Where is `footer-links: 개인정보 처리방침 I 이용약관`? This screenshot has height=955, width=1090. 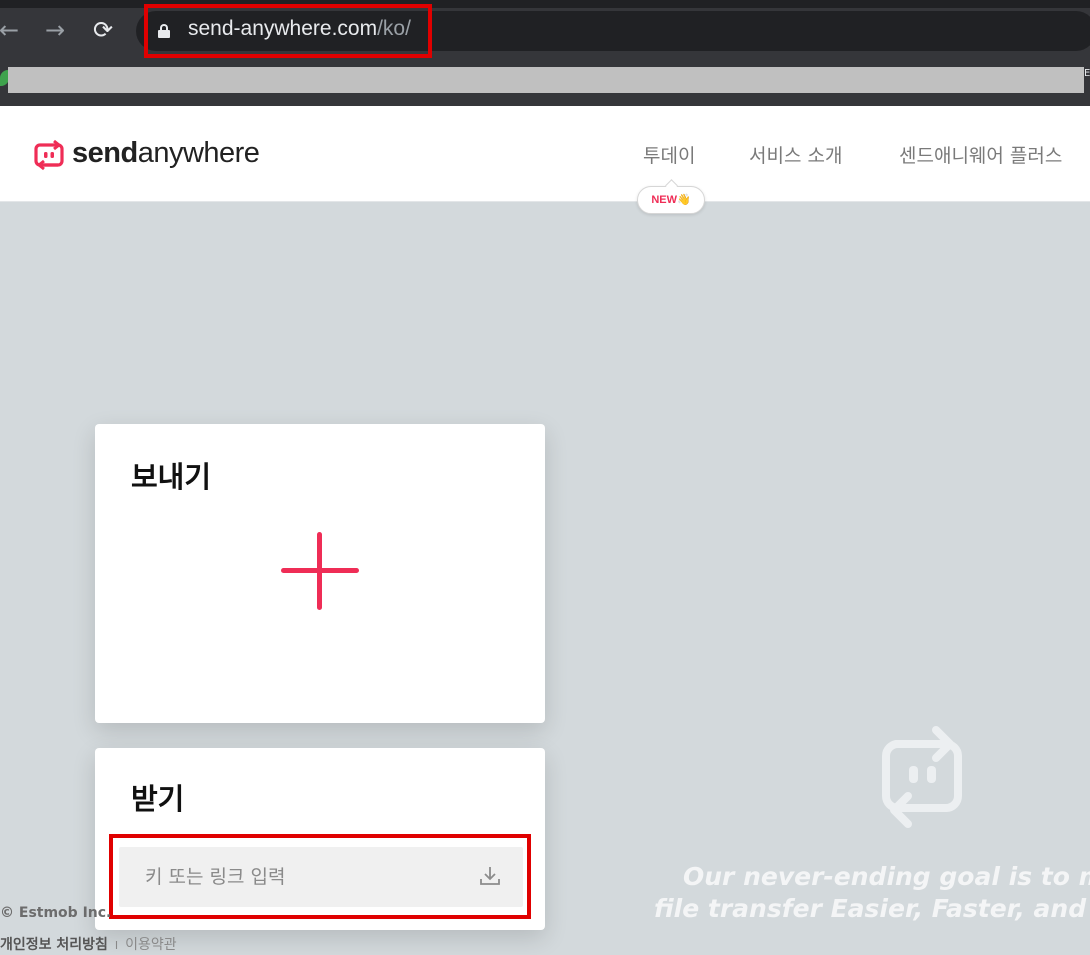
footer-links: 개인정보 처리방침 I 이용약관 is located at coordinates (88, 944).